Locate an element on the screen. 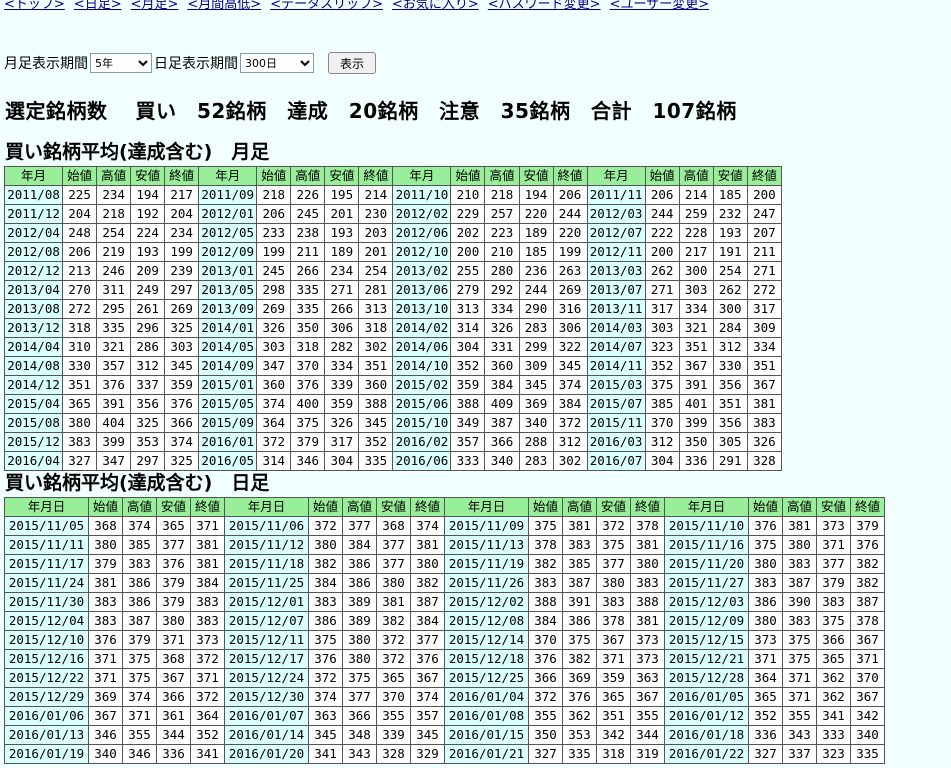 Image resolution: width=951 pixels, height=768 pixels. price-cell: 244 is located at coordinates (536, 290).